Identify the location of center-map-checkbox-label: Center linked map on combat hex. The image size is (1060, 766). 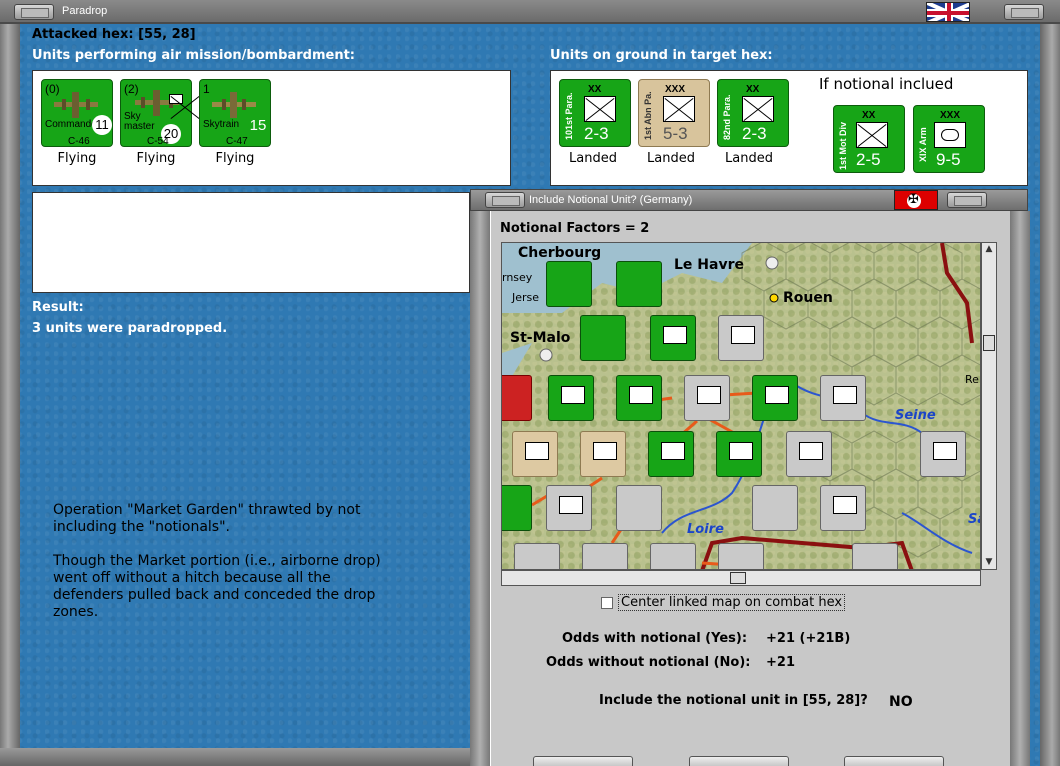
(732, 602).